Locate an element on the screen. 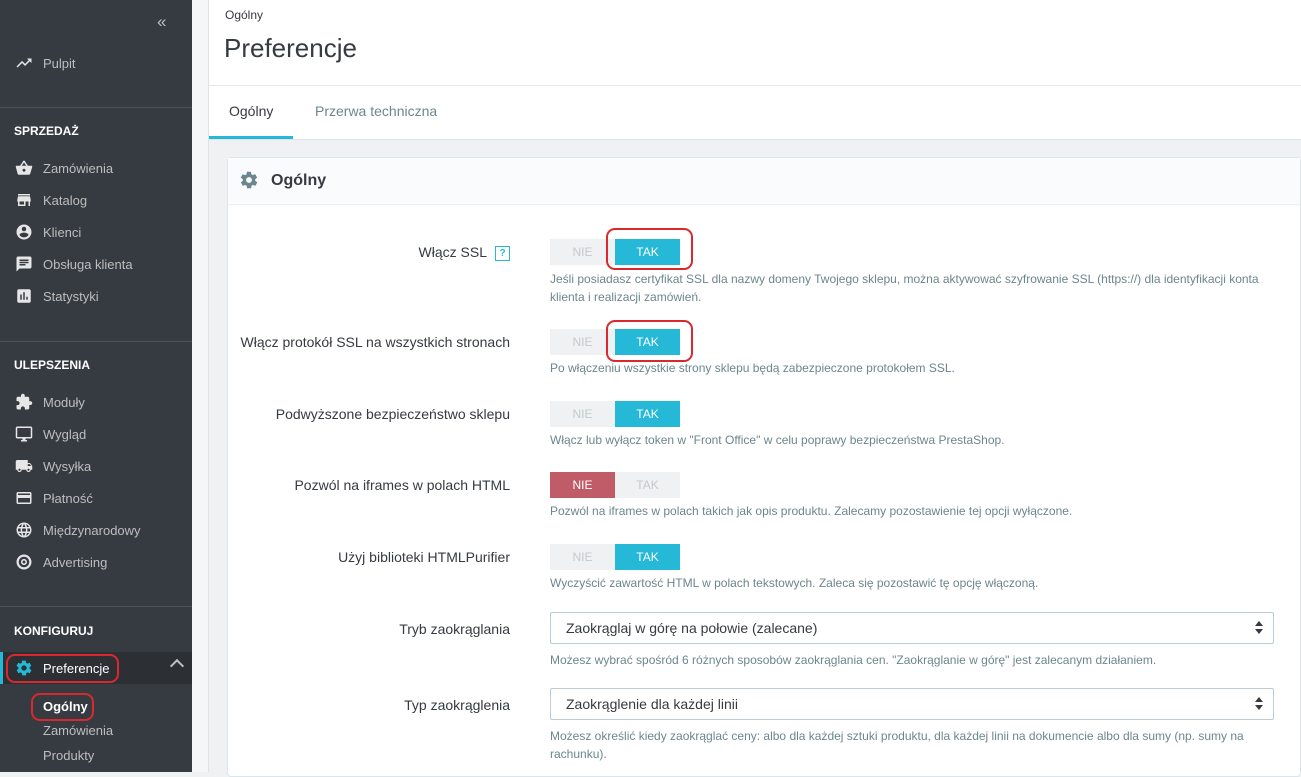  ssl-label: Włącz SSL? is located at coordinates (464, 252).